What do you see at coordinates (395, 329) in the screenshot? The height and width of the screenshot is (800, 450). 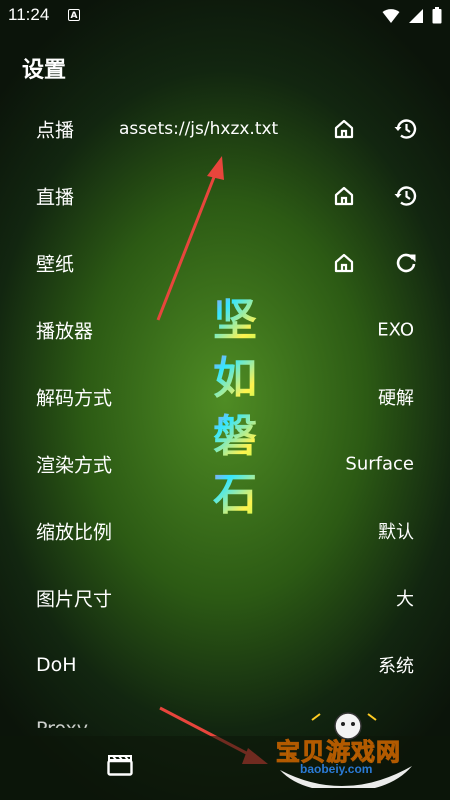 I see `setting-value: EXO` at bounding box center [395, 329].